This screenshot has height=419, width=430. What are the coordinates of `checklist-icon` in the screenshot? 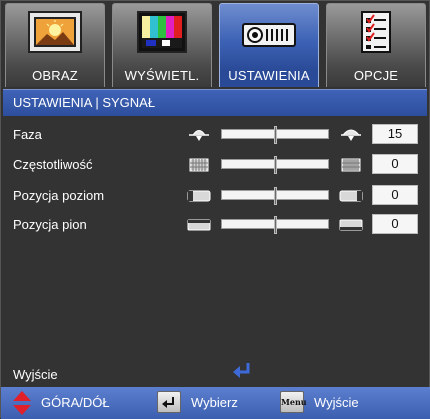 It's located at (376, 32).